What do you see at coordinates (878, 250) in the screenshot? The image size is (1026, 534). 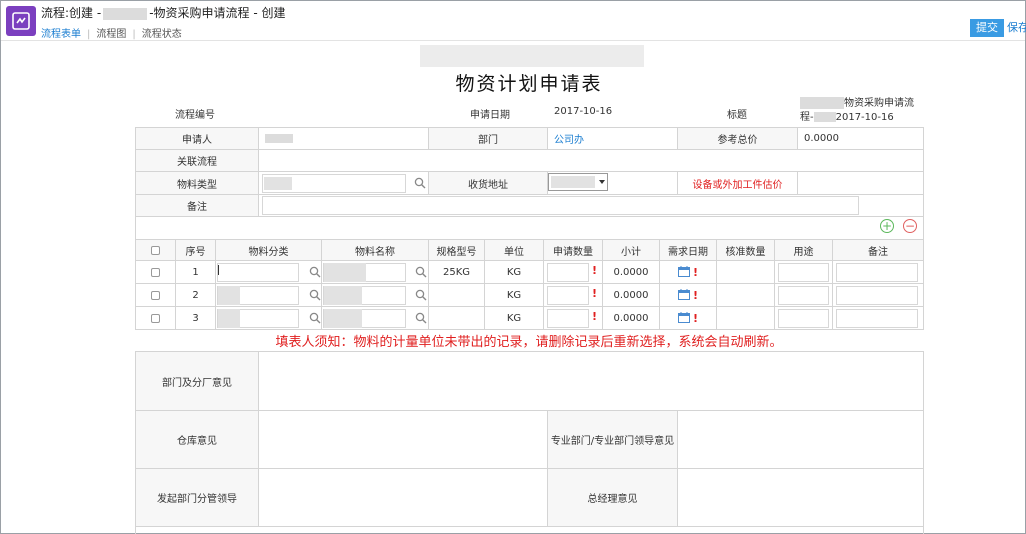 I see `col-header-remark: 备注` at bounding box center [878, 250].